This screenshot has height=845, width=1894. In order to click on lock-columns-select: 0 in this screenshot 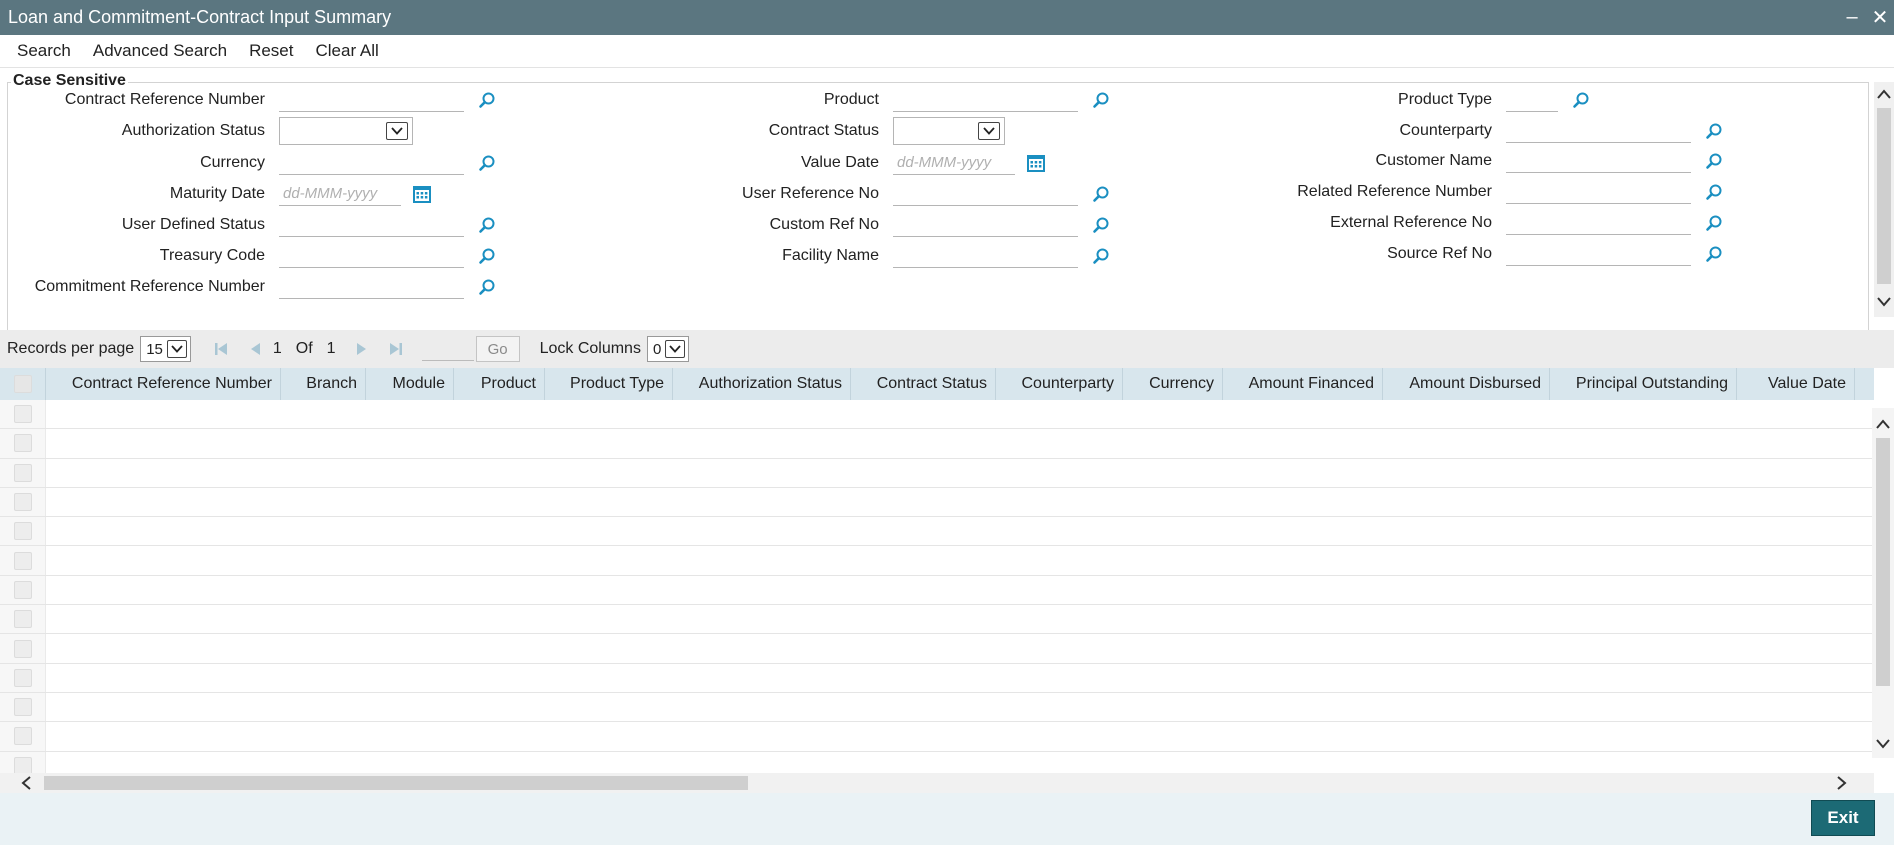, I will do `click(668, 349)`.